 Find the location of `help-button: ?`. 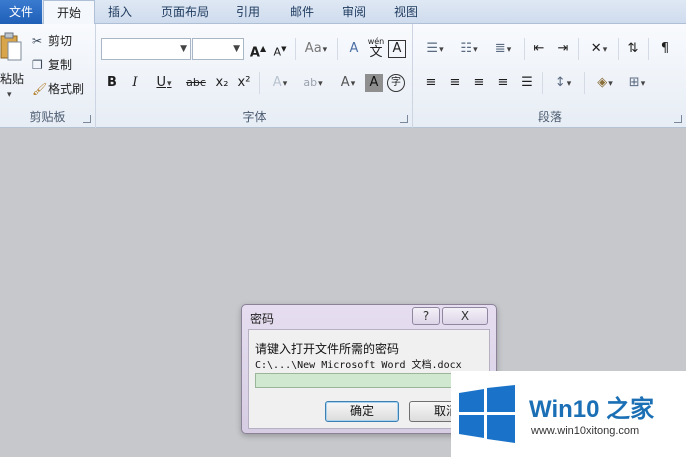

help-button: ? is located at coordinates (426, 316).